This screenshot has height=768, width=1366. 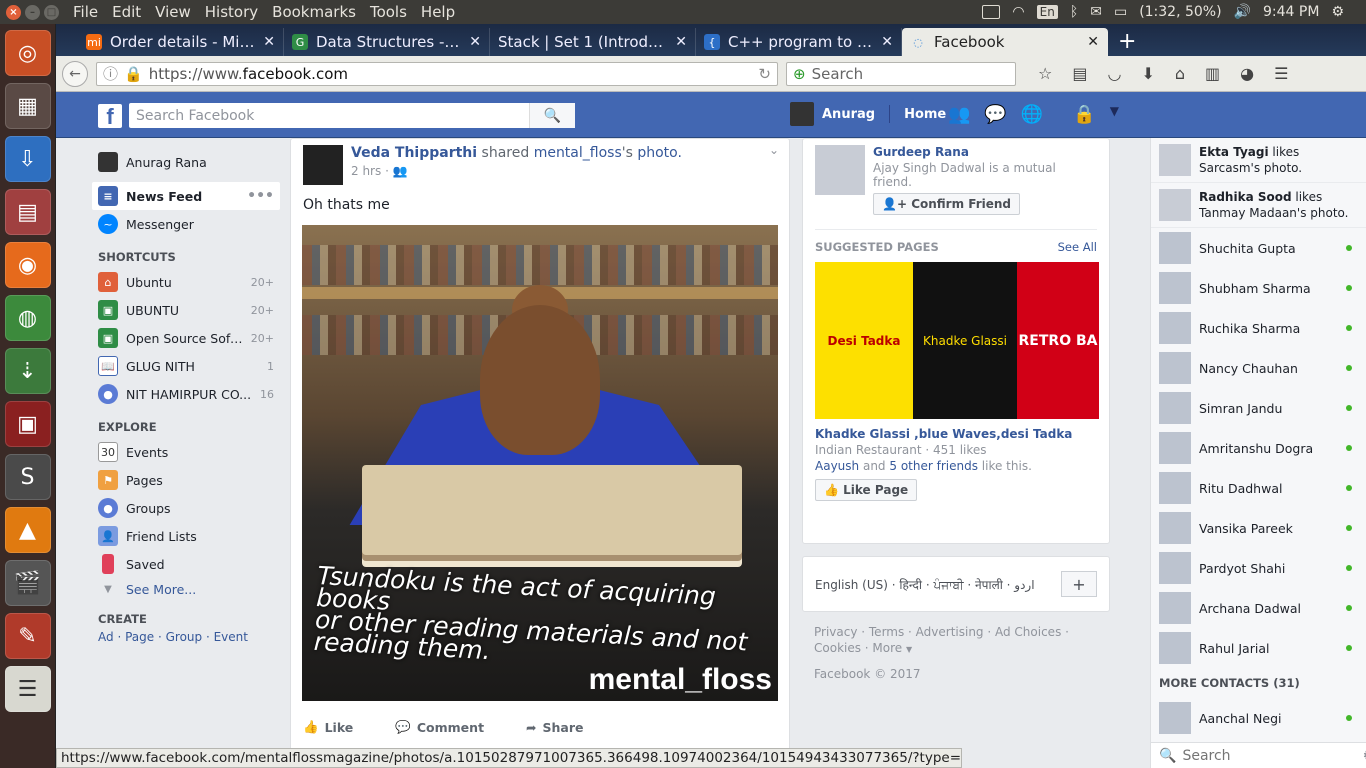 I want to click on explore-item-friend-lists: 👤 Friend Lists, so click(x=186, y=536).